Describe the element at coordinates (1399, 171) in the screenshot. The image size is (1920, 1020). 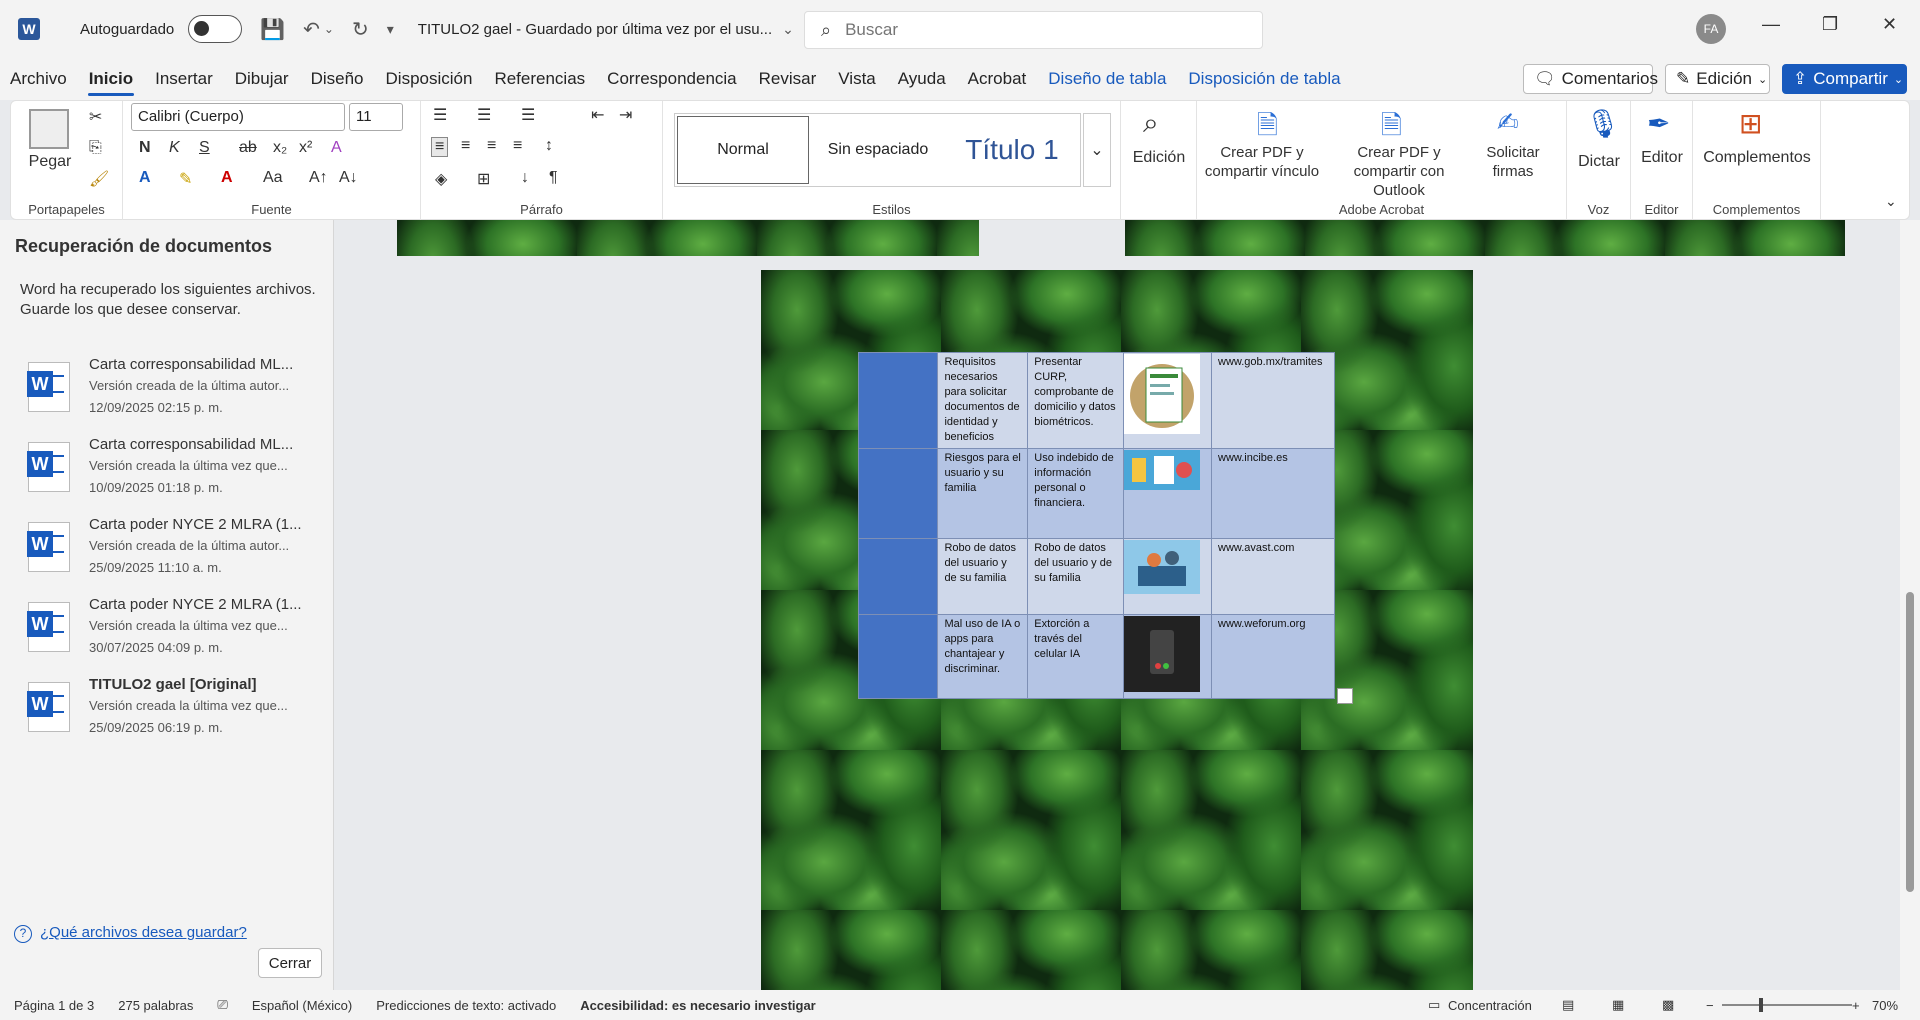
I see `create-pdf-outlook-button: Crear PDF y compartir con Outlook` at that location.